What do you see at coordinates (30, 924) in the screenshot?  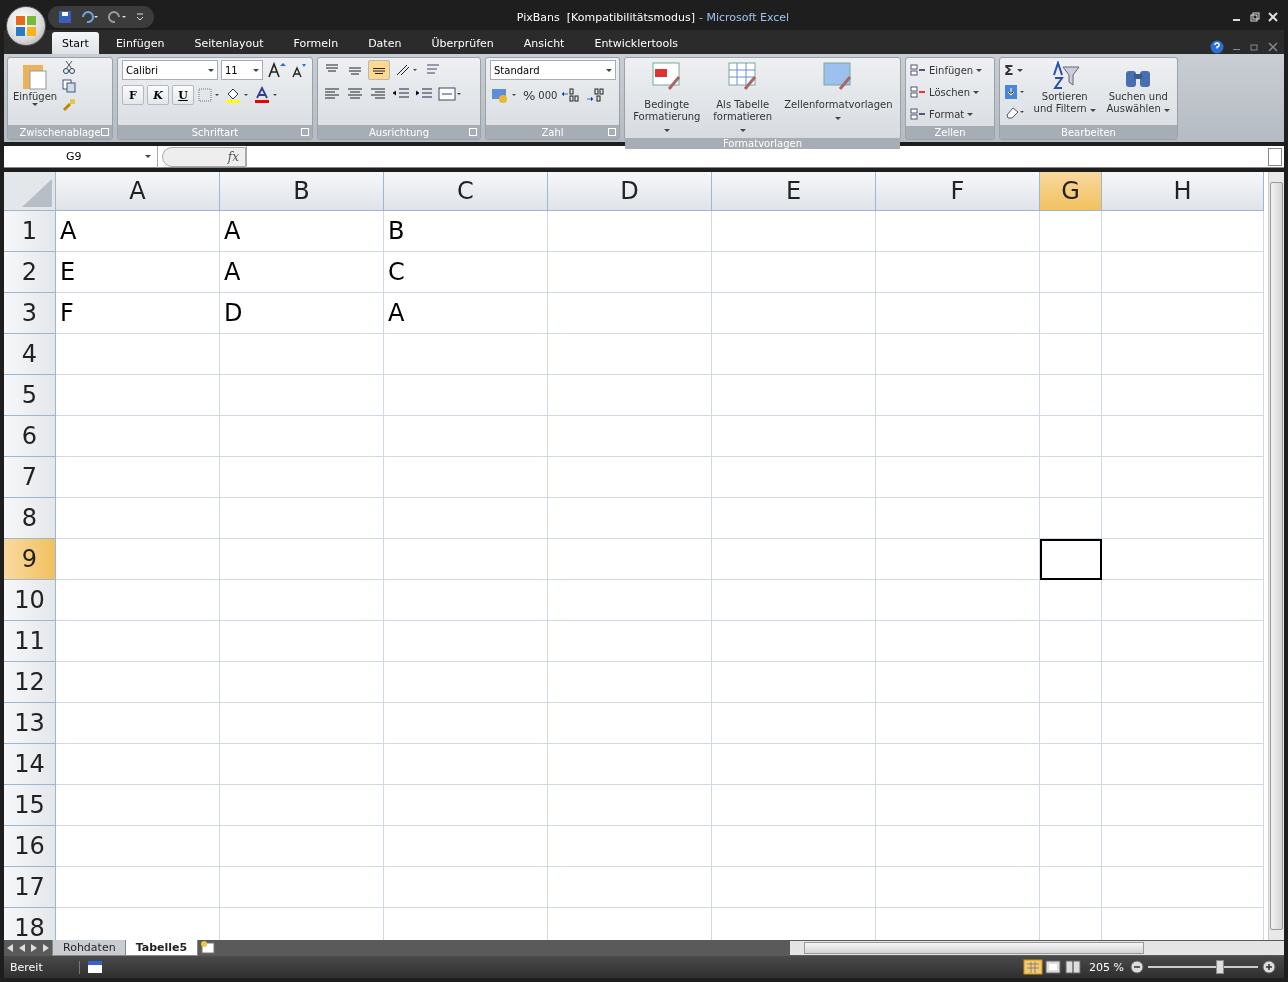 I see `row-header: 18` at bounding box center [30, 924].